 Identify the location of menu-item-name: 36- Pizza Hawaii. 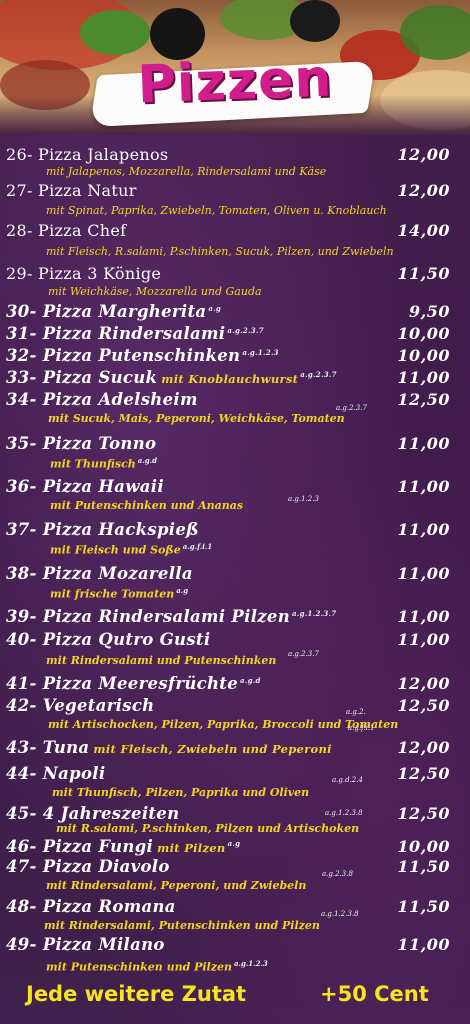
(85, 486).